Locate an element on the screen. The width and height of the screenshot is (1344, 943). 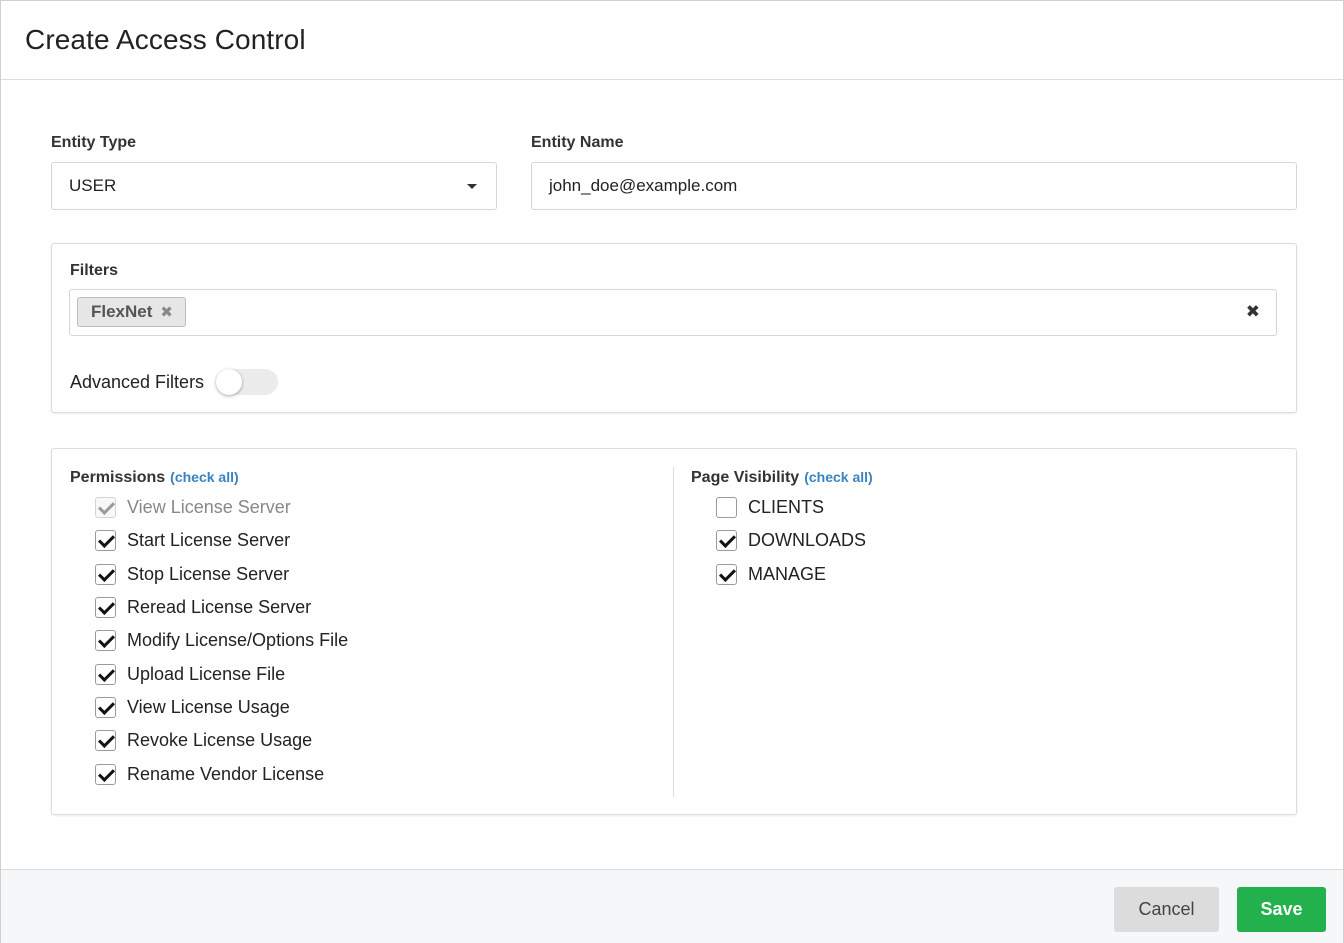
permission-label: Stop License Server is located at coordinates (208, 573).